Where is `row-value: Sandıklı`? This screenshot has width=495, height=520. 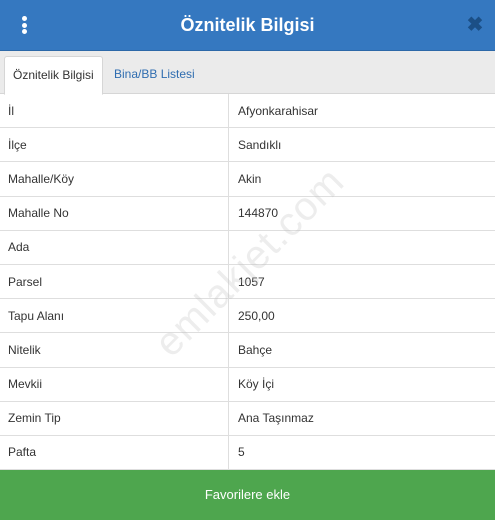 row-value: Sandıklı is located at coordinates (260, 144).